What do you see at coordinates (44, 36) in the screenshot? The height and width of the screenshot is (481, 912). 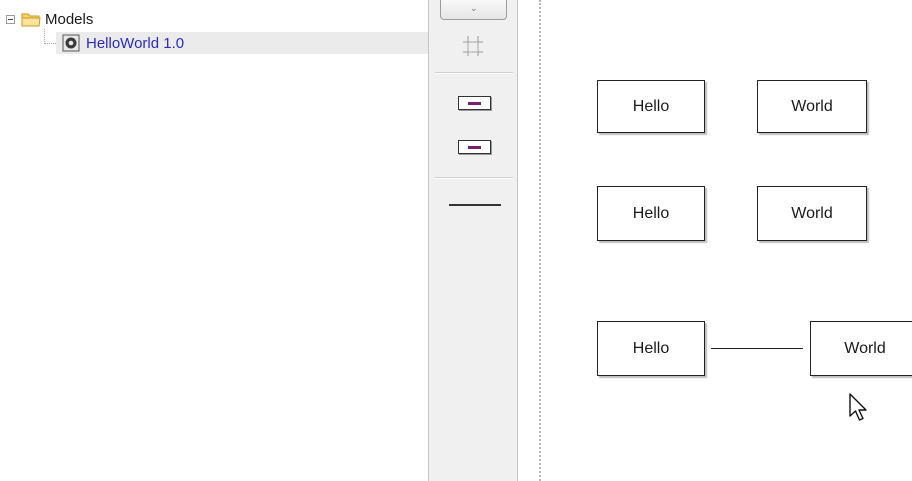 I see `tree-connector-line` at bounding box center [44, 36].